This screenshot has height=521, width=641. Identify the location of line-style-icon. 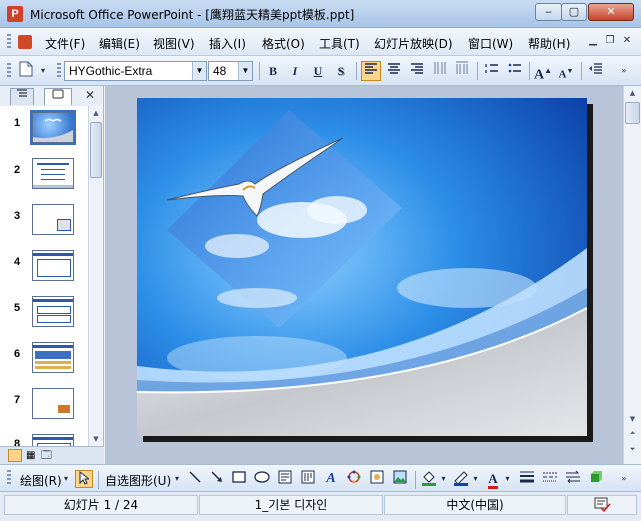
(527, 479).